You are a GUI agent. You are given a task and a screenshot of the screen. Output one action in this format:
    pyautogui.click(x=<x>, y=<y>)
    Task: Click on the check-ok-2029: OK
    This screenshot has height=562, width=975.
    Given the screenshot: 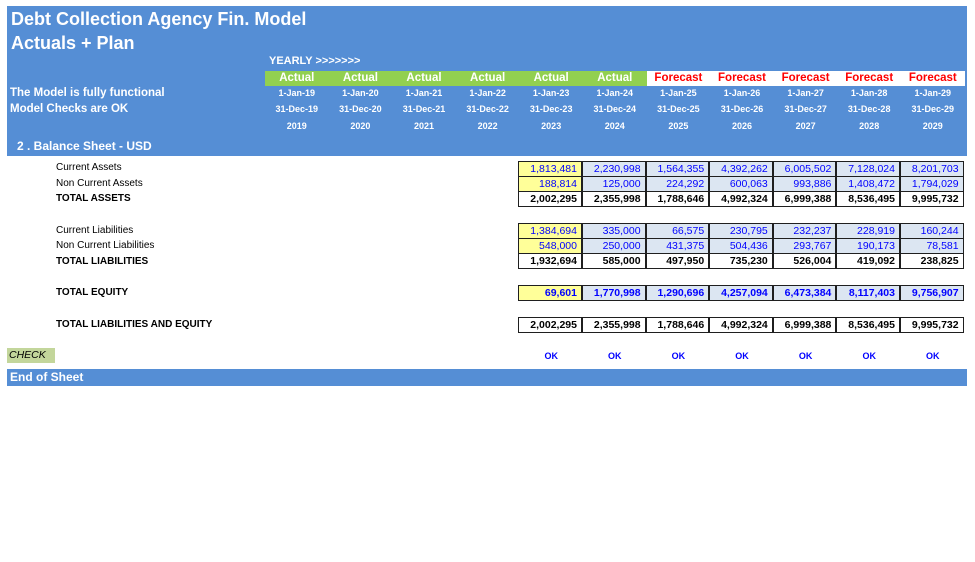 What is the action you would take?
    pyautogui.click(x=933, y=356)
    